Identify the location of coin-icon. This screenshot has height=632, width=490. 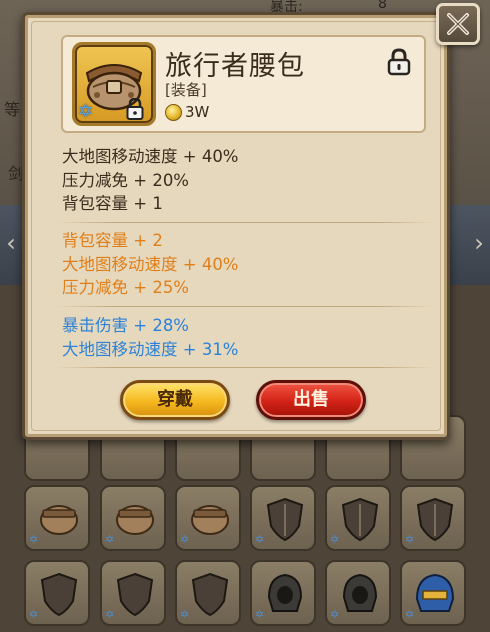
(173, 112).